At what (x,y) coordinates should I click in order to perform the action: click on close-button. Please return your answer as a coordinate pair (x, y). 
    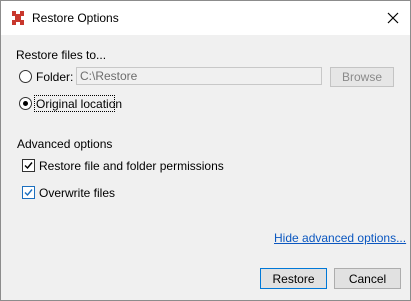
    Looking at the image, I should click on (393, 18).